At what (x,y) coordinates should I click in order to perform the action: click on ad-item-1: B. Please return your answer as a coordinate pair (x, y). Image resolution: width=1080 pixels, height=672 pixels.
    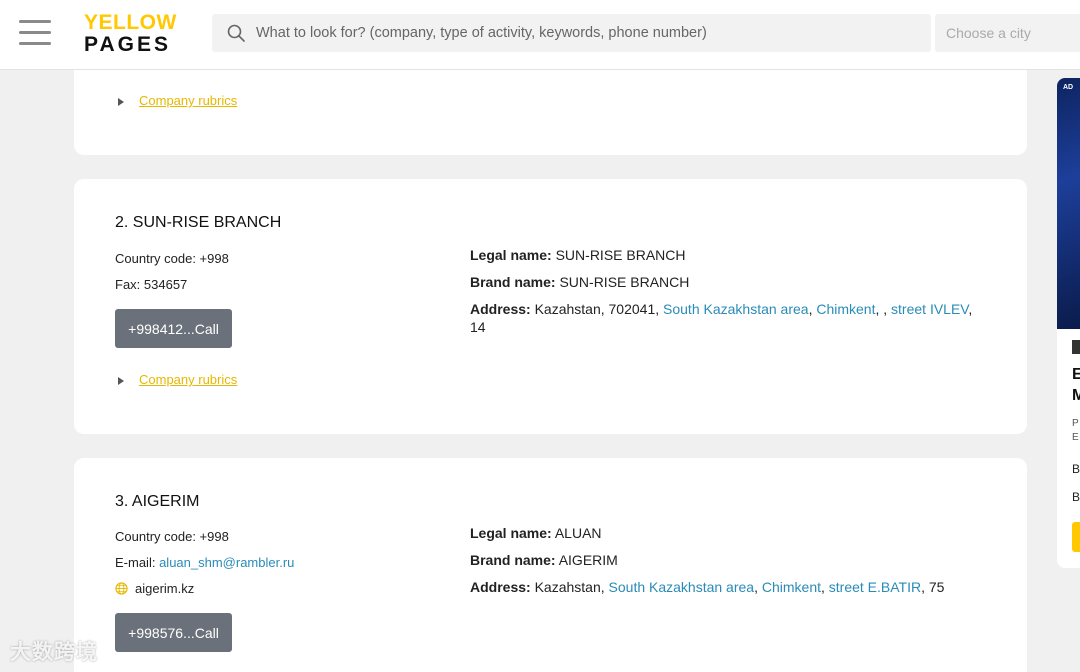
    Looking at the image, I should click on (1076, 469).